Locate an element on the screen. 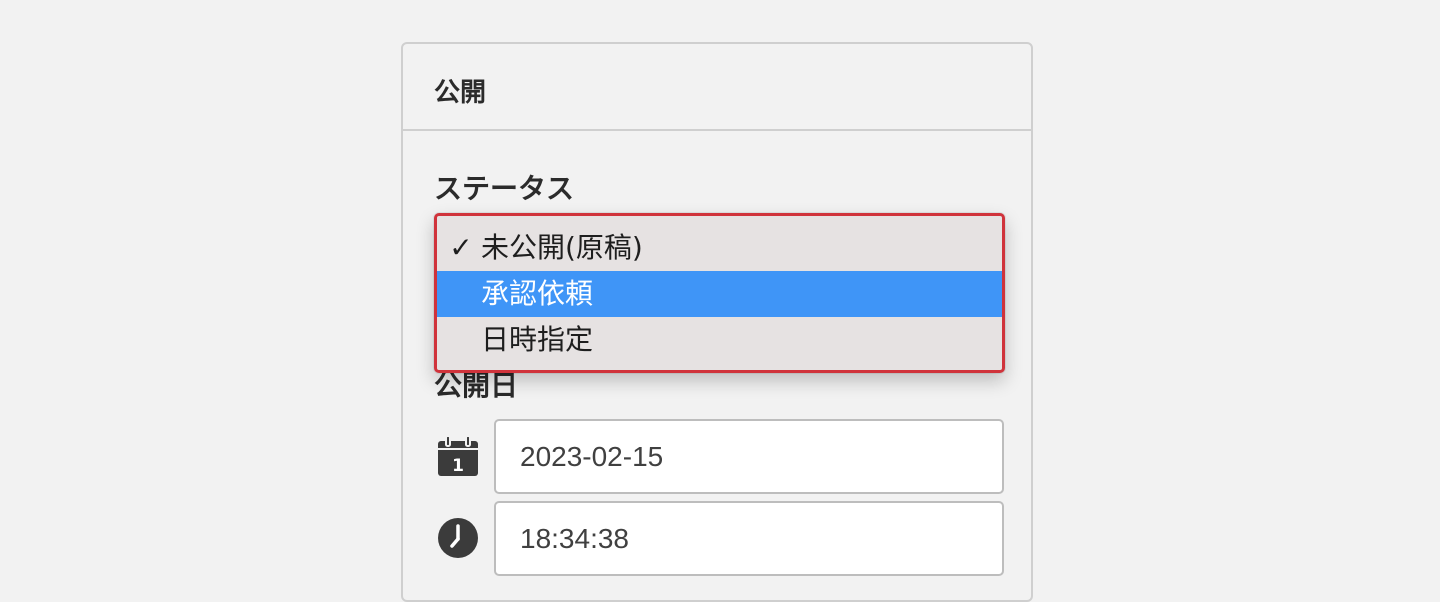 Image resolution: width=1440 pixels, height=602 pixels. time-input: 18:34:38 is located at coordinates (749, 538).